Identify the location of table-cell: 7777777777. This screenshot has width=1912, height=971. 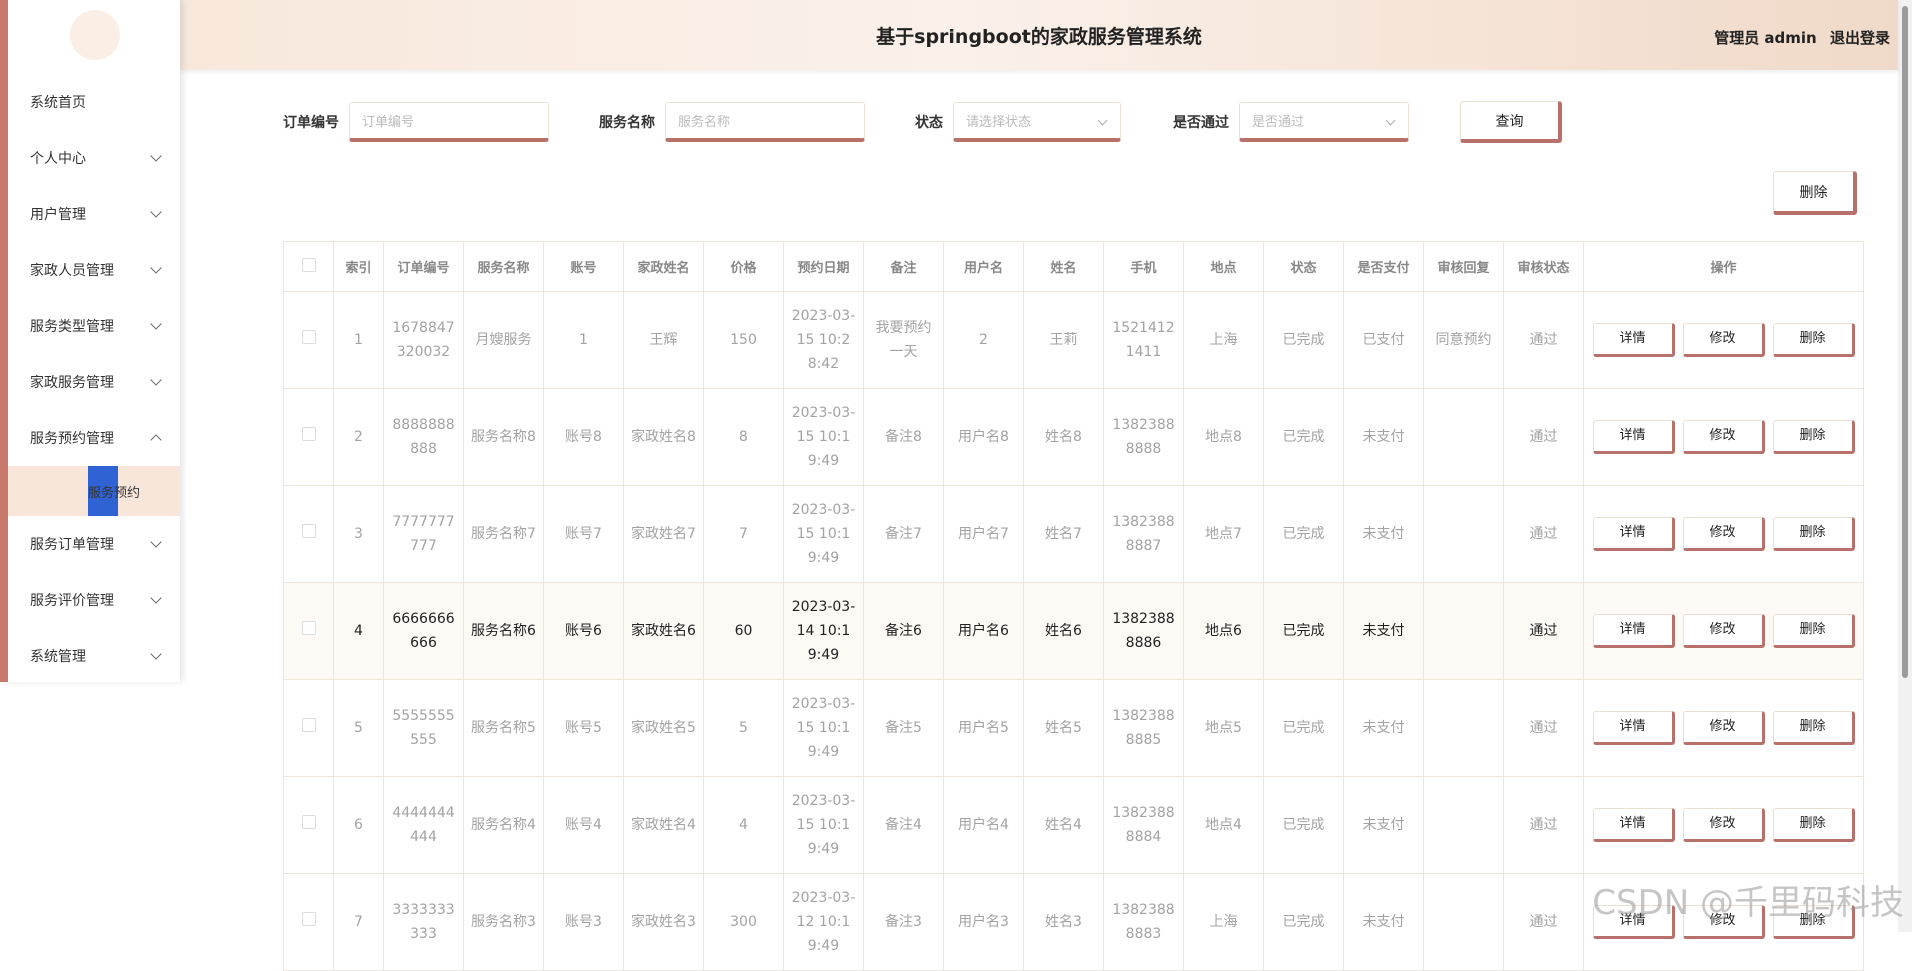
(424, 534).